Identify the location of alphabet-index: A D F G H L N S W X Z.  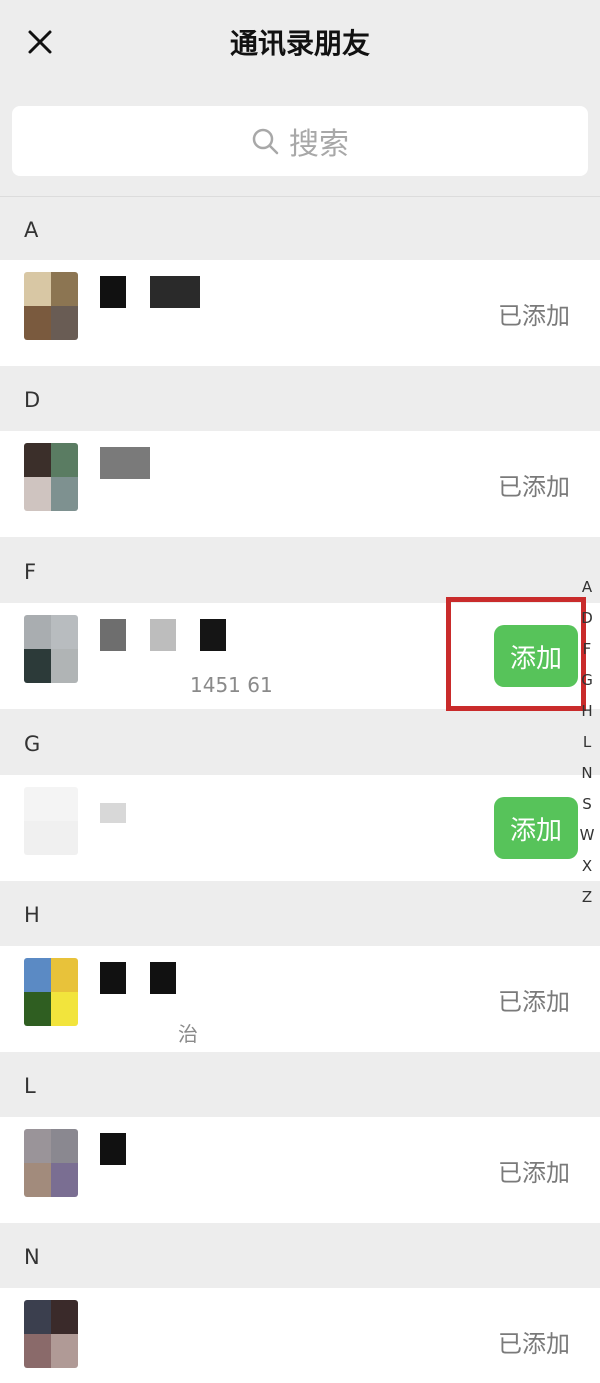
(587, 748).